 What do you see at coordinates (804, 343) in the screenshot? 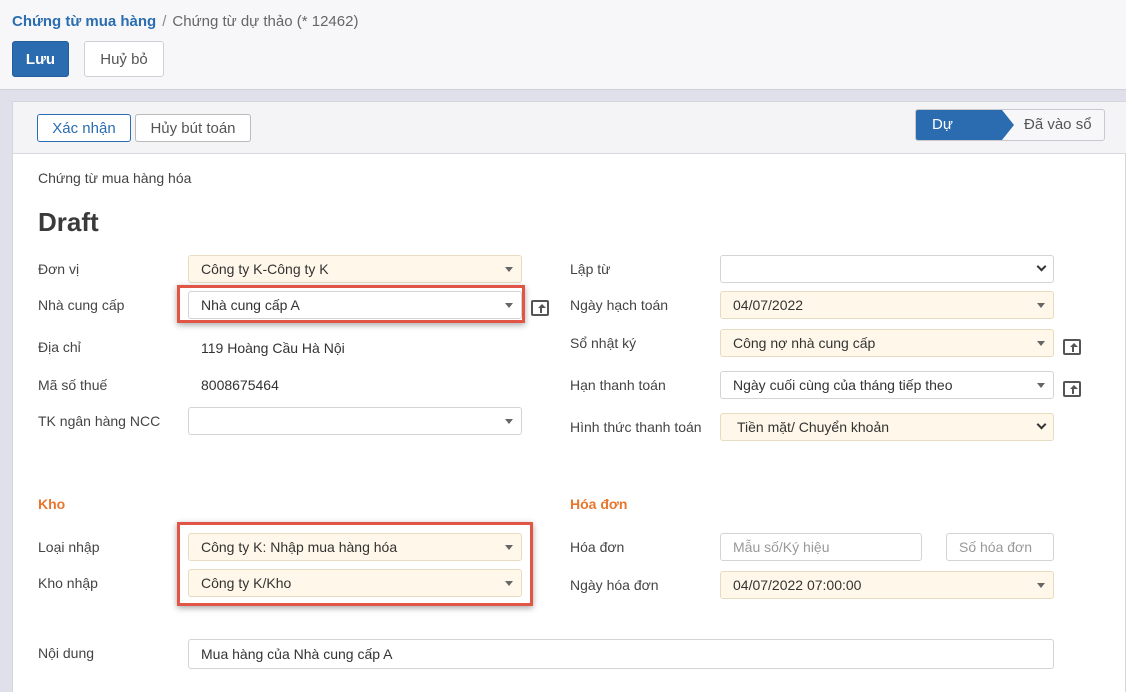
I see `journal-value: Công nợ nhà cung cấp` at bounding box center [804, 343].